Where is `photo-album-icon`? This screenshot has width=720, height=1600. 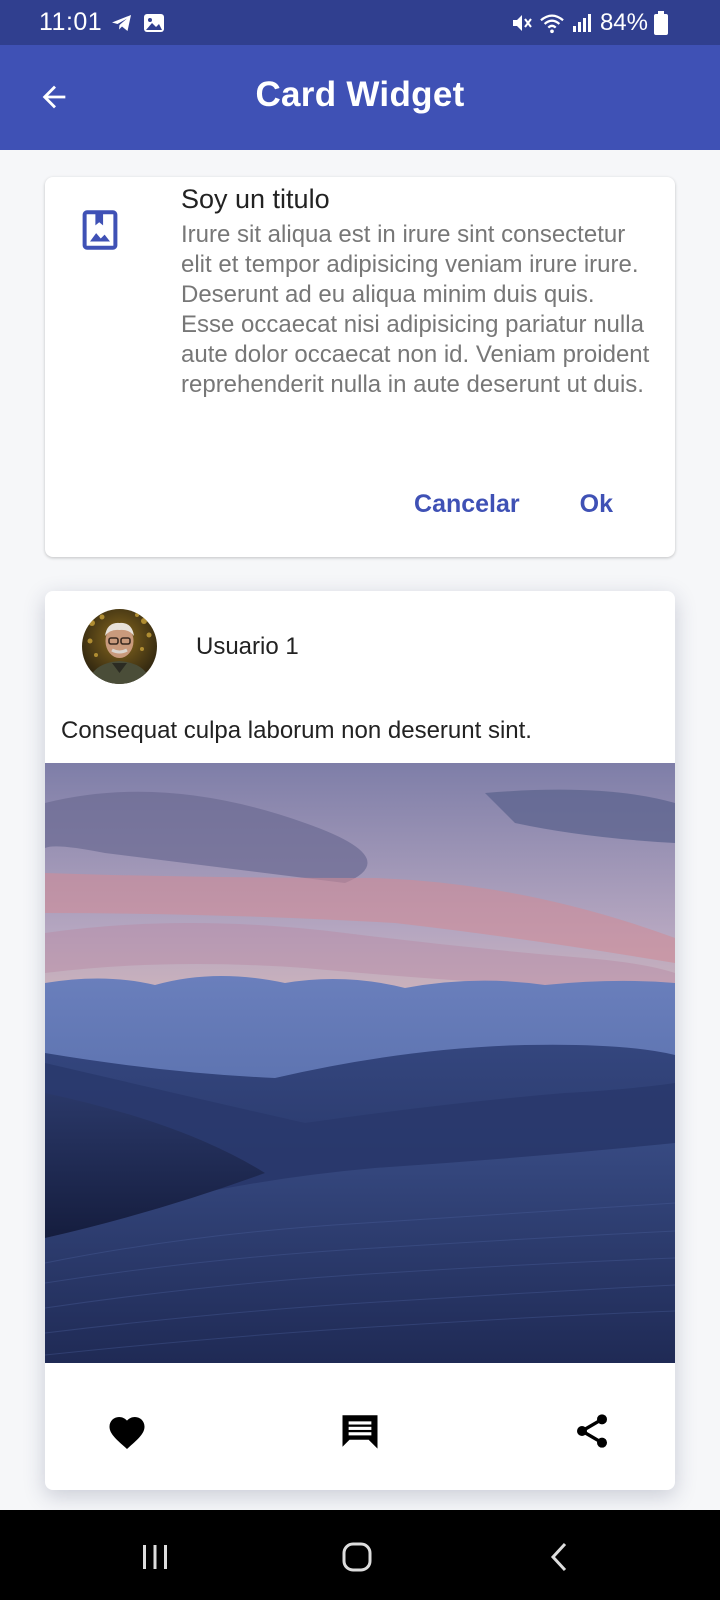
photo-album-icon is located at coordinates (100, 230).